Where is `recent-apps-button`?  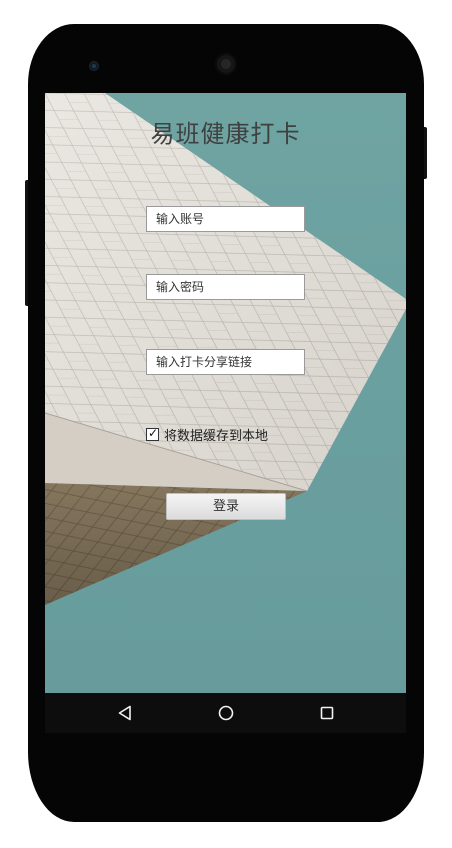 recent-apps-button is located at coordinates (327, 713).